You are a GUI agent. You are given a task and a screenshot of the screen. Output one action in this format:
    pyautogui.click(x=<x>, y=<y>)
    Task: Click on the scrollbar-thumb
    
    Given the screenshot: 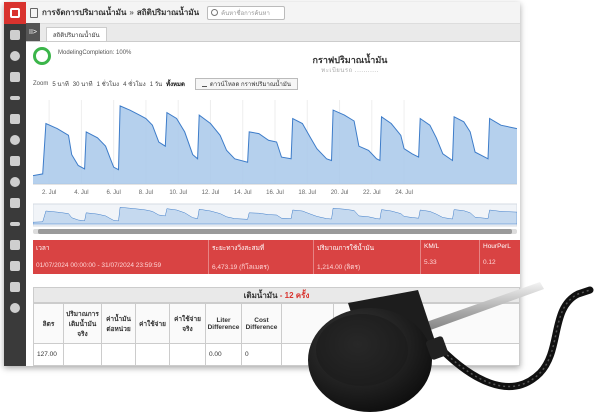 What is the action you would take?
    pyautogui.click(x=275, y=231)
    